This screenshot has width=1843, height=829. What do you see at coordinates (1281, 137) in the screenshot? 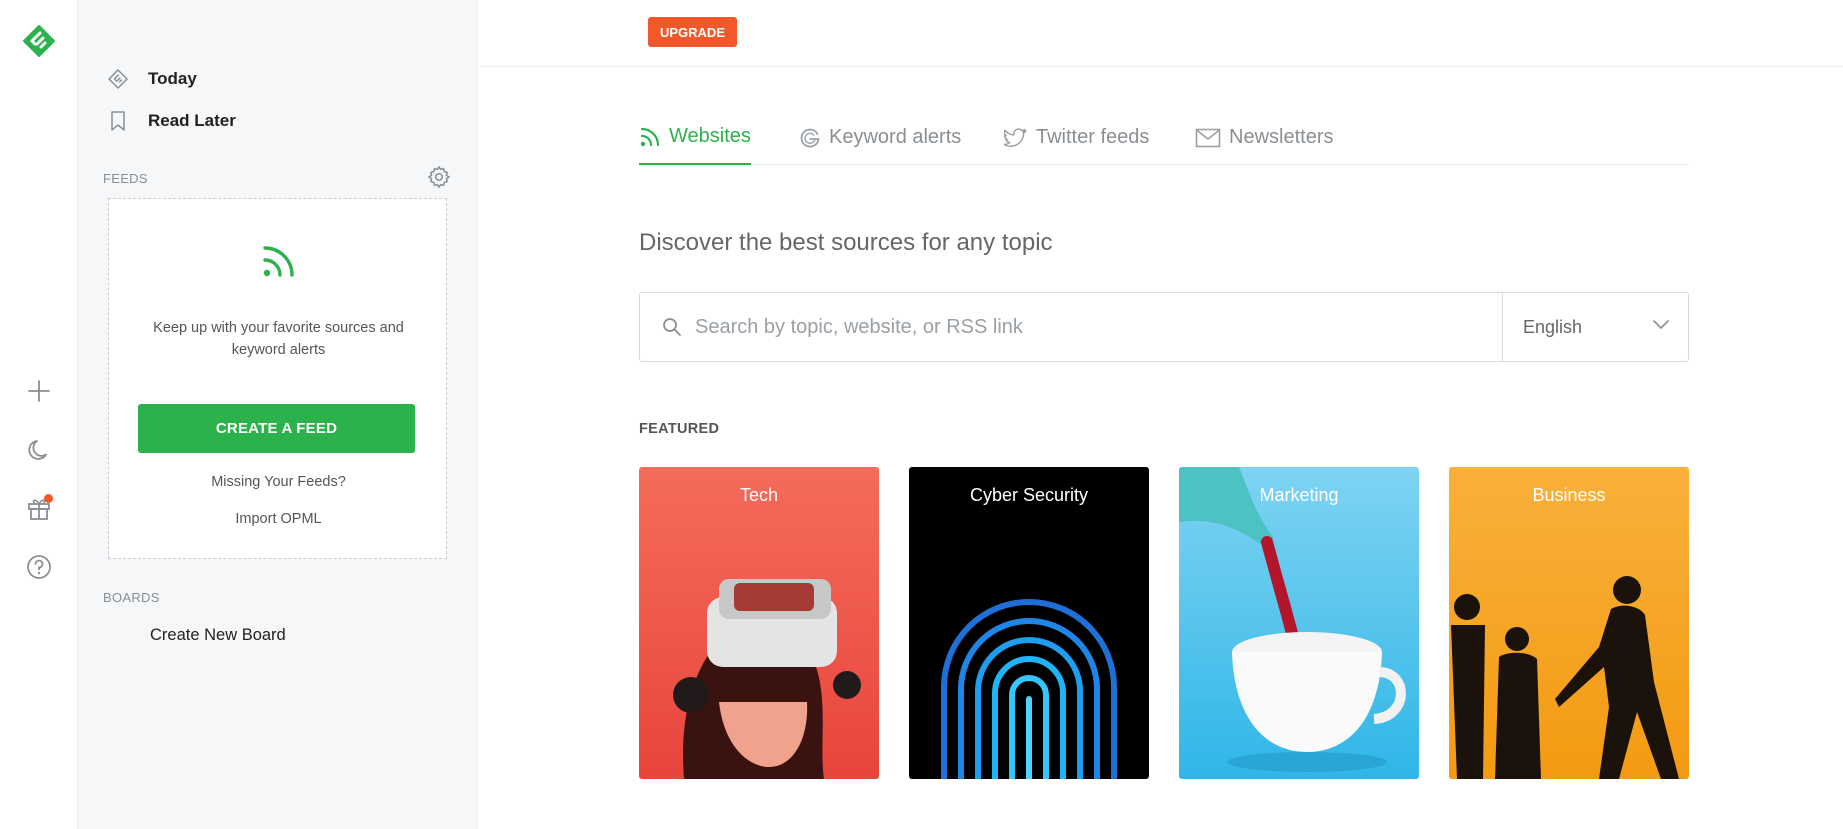
I see `tab-newsletters-label: Newsletters` at bounding box center [1281, 137].